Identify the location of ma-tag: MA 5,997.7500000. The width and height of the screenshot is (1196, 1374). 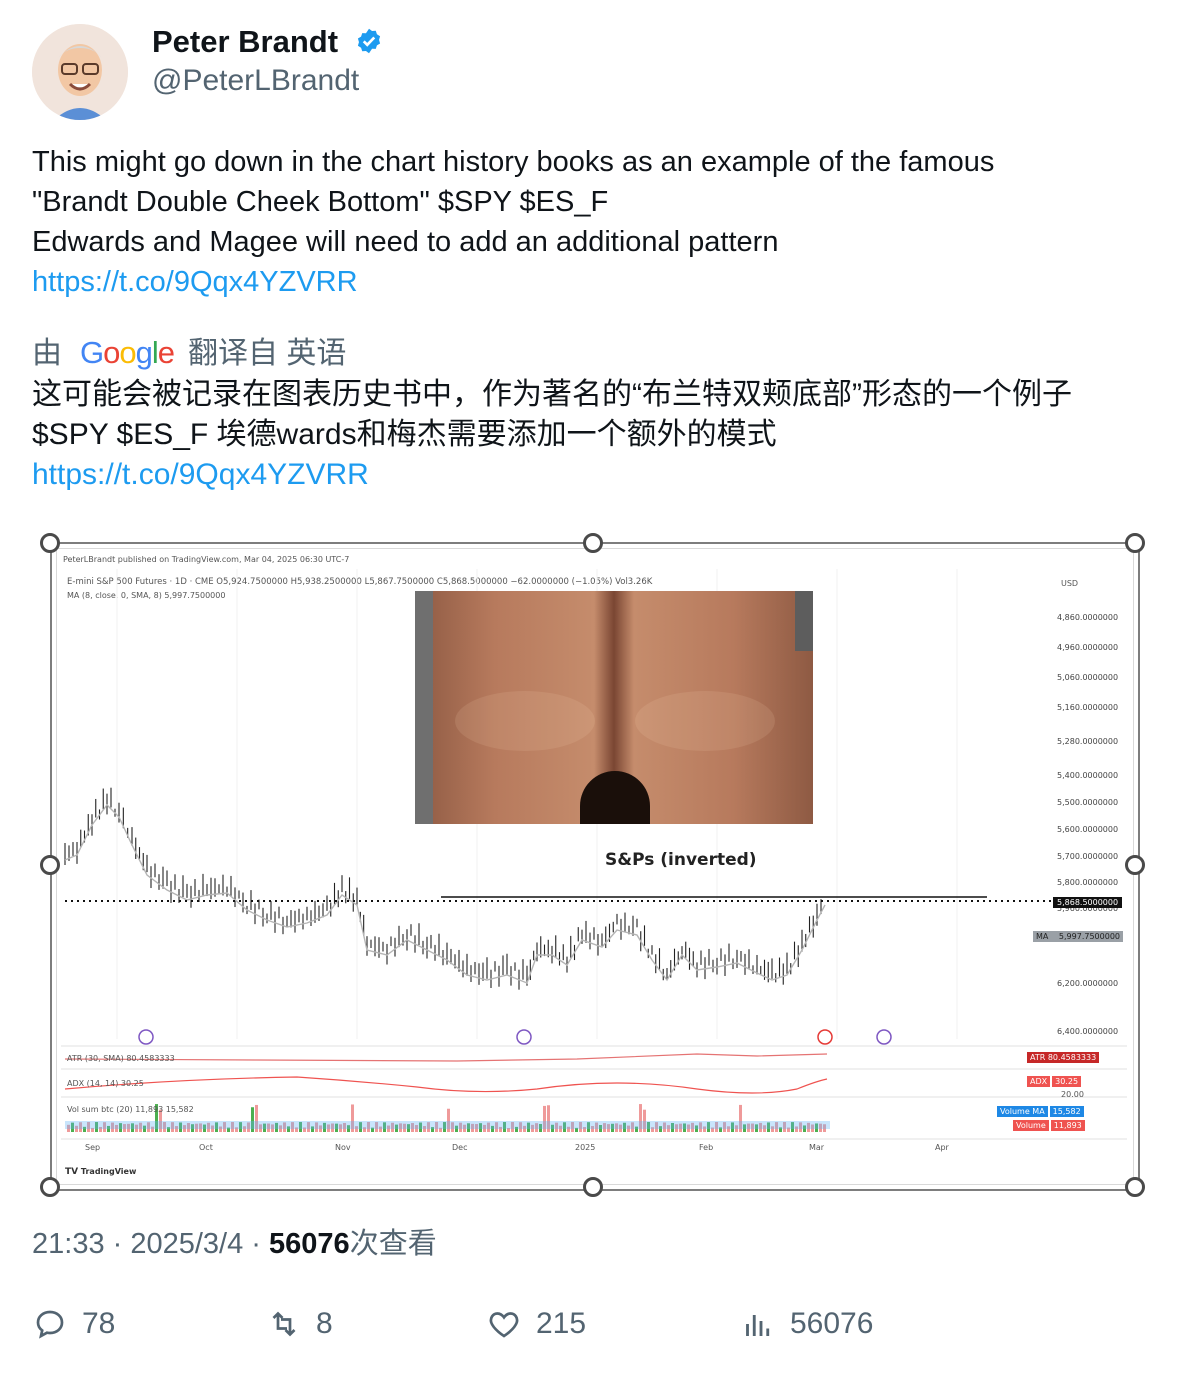
(1078, 936).